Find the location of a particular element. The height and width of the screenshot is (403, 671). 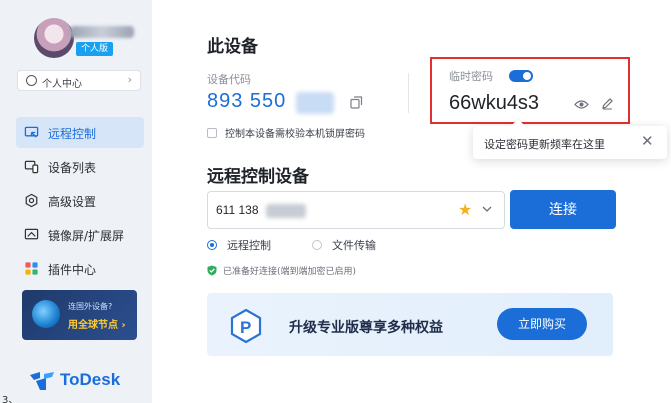

personal-center-button: 个人中心 › is located at coordinates (79, 80).